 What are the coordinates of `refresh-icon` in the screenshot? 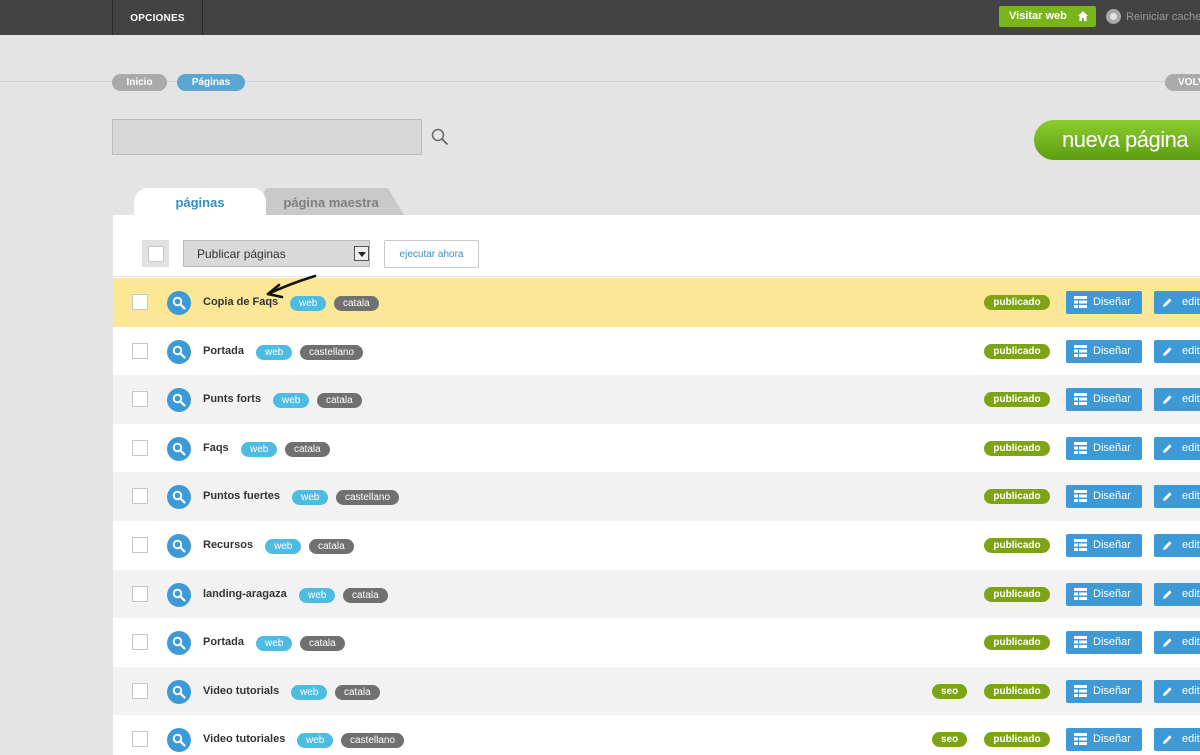 It's located at (1113, 16).